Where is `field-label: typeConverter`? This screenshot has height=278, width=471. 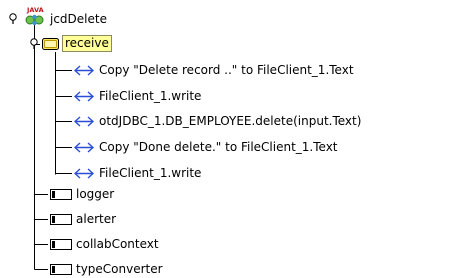
field-label: typeConverter is located at coordinates (119, 269).